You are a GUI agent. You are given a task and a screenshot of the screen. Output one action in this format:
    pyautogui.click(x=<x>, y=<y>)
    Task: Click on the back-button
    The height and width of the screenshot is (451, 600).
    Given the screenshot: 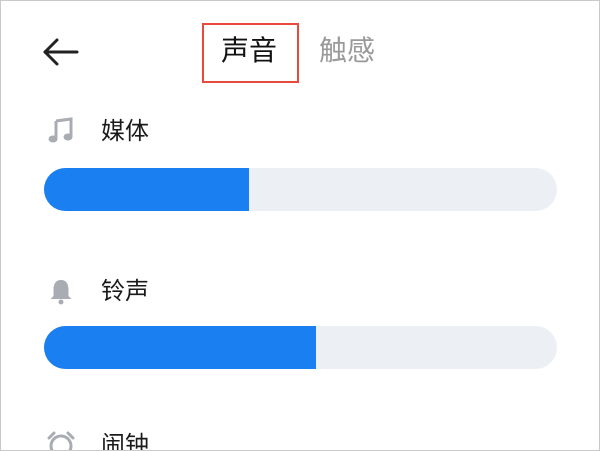 What is the action you would take?
    pyautogui.click(x=61, y=52)
    